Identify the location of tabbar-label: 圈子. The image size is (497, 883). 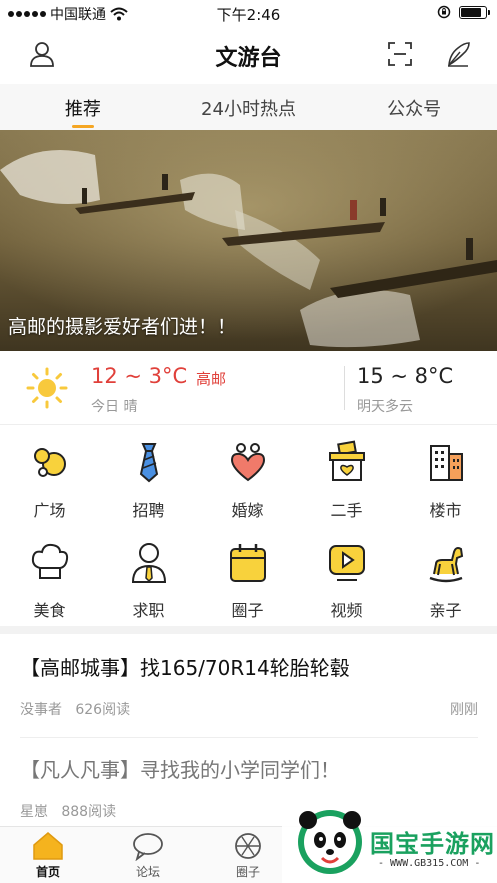
(247, 872).